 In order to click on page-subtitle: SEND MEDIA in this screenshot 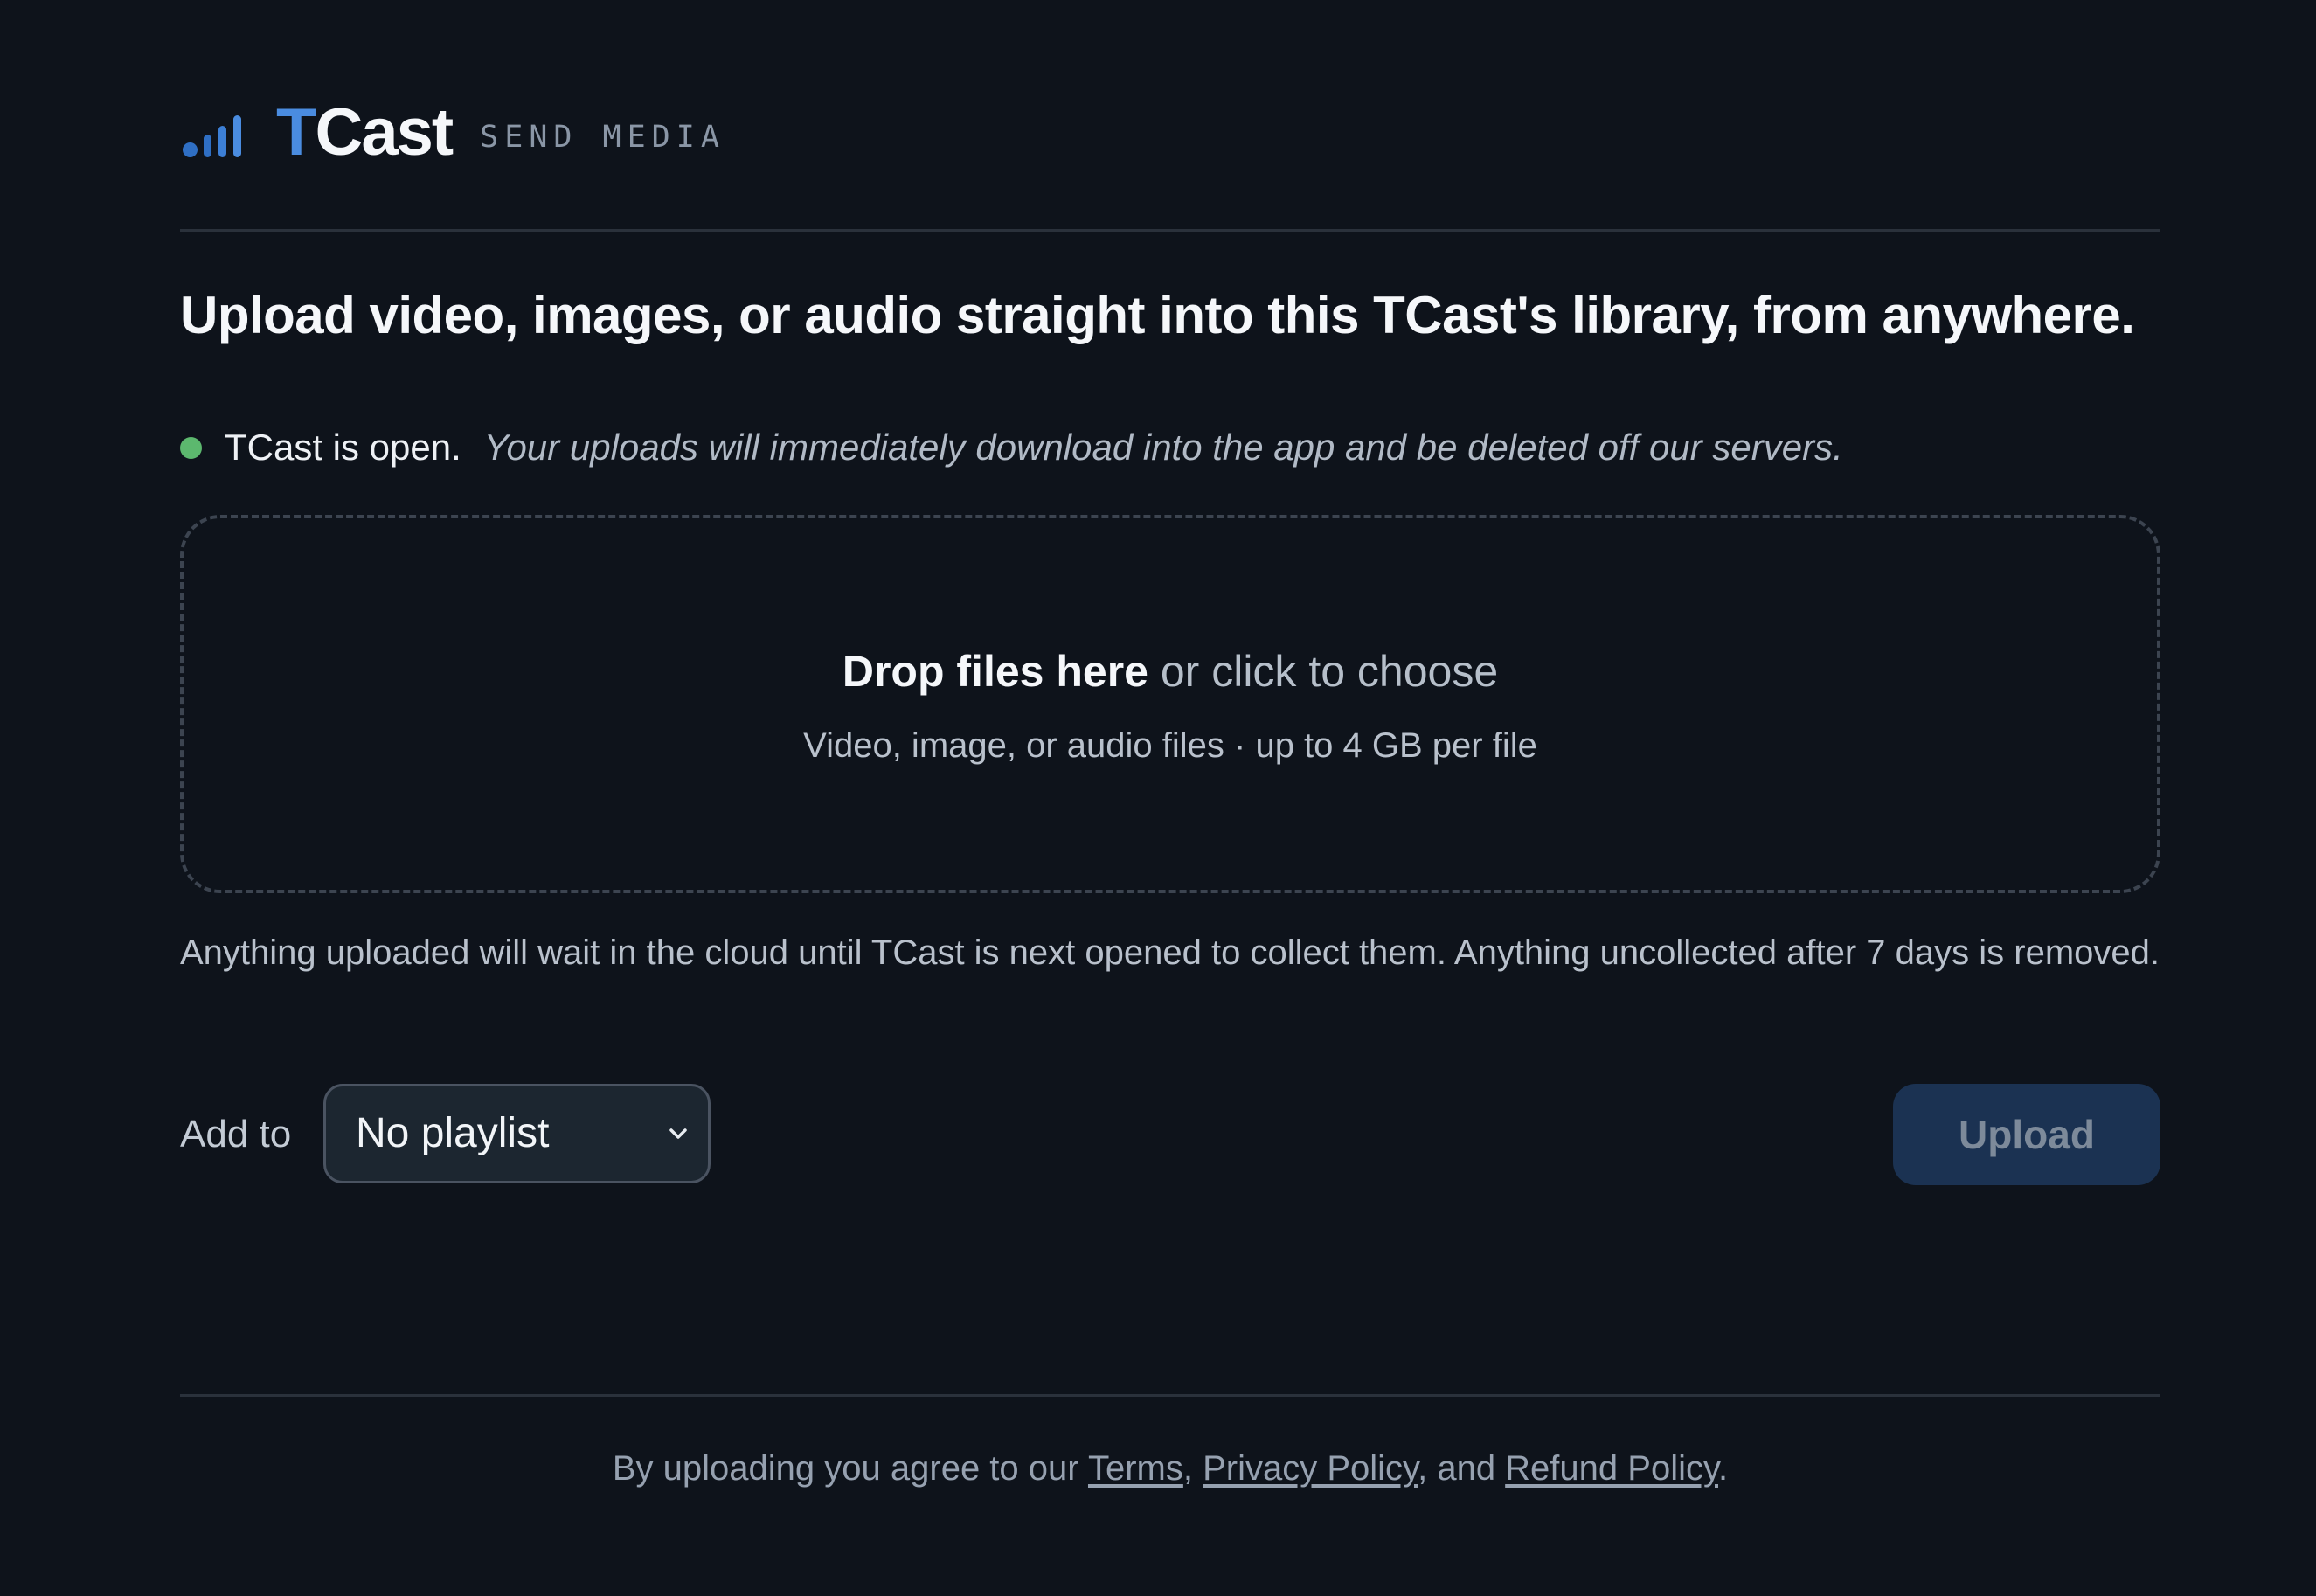, I will do `click(602, 137)`.